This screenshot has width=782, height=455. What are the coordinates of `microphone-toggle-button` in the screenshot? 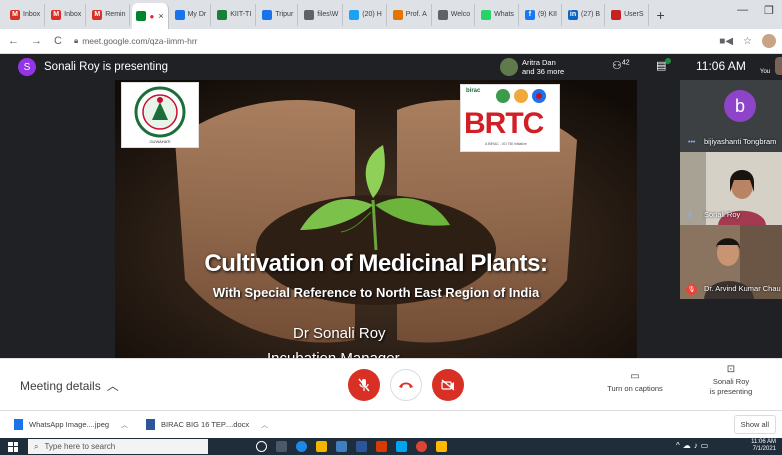 It's located at (364, 385).